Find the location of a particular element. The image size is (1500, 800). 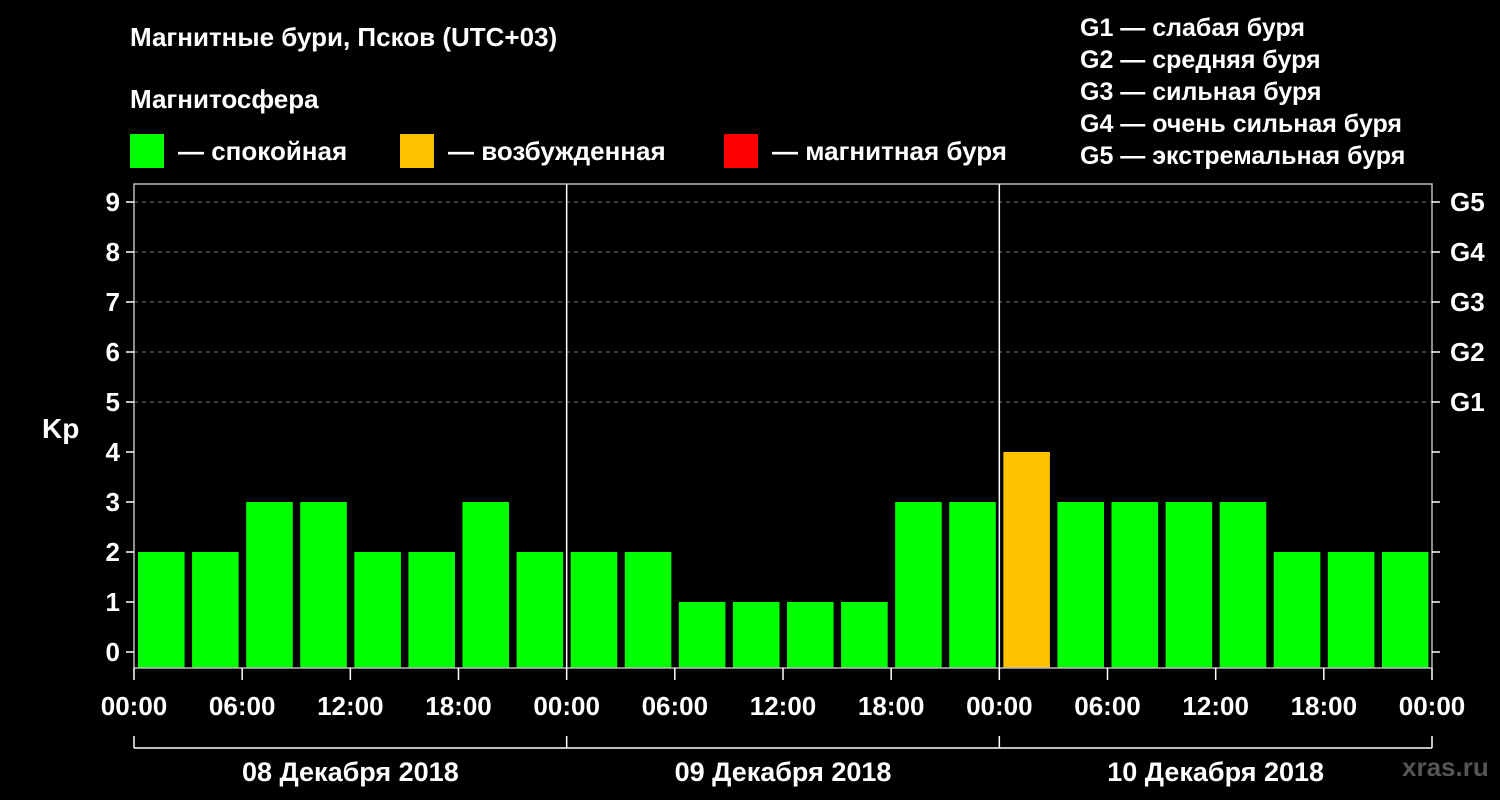

y-tick-label-5: 5 is located at coordinates (113, 402).